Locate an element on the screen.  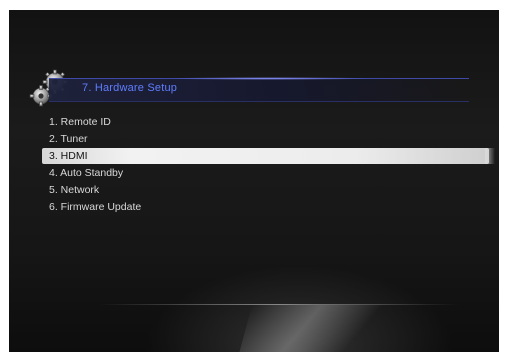
section-title: 7. Hardware Setup is located at coordinates (130, 88).